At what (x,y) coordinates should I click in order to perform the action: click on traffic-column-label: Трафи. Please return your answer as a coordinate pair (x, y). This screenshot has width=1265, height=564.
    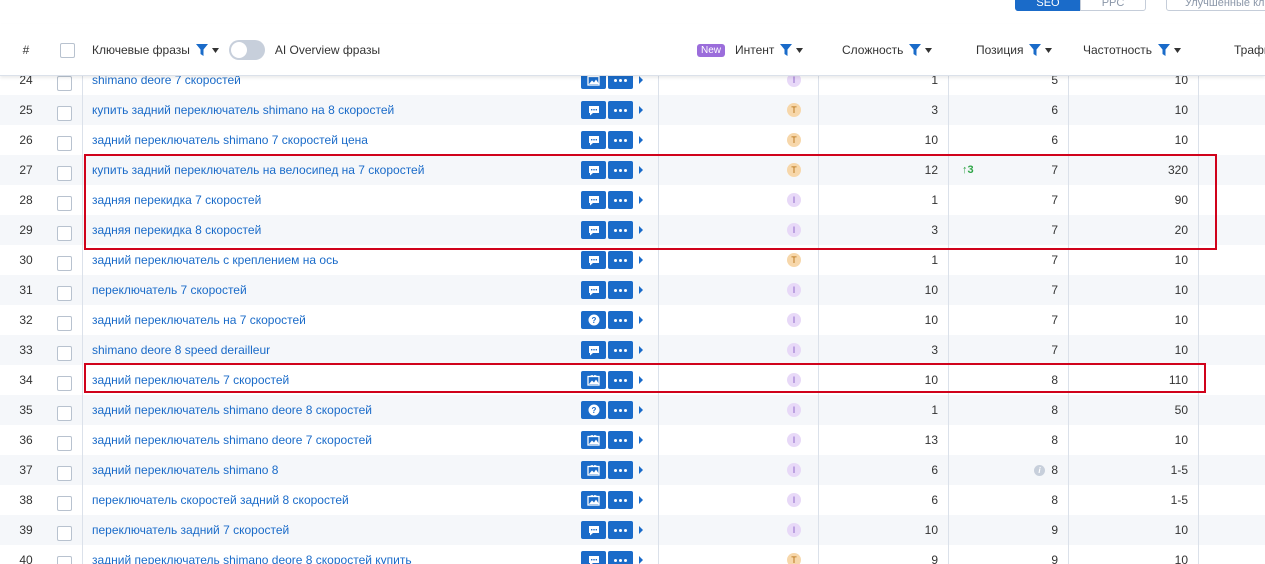
    Looking at the image, I should click on (1249, 50).